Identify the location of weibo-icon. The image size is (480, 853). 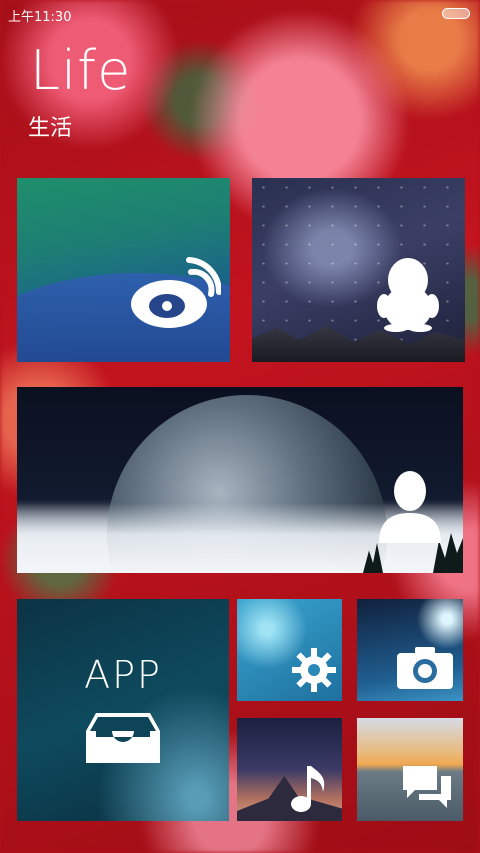
(176, 292).